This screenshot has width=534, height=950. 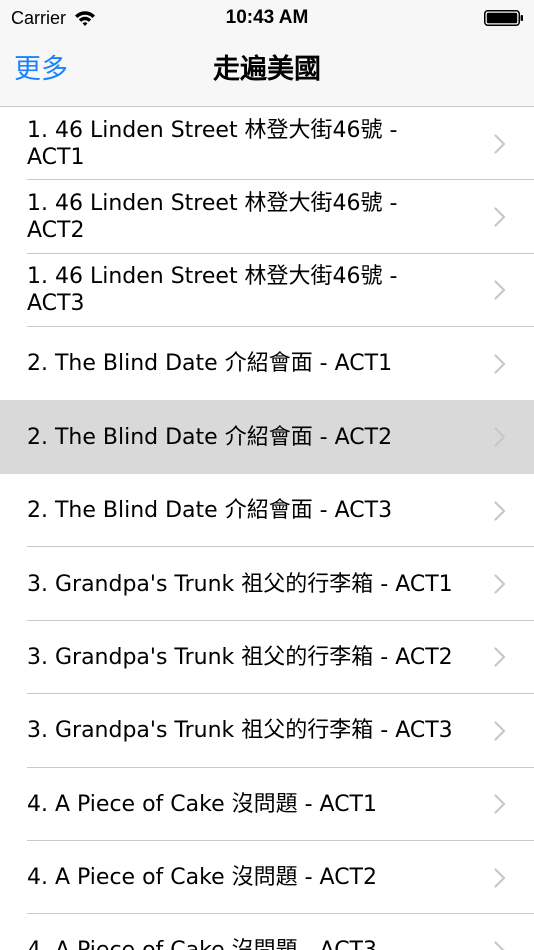 What do you see at coordinates (212, 290) in the screenshot?
I see `list-item-text: 1. 46 Linden Street 林登大街46號 - ACT3` at bounding box center [212, 290].